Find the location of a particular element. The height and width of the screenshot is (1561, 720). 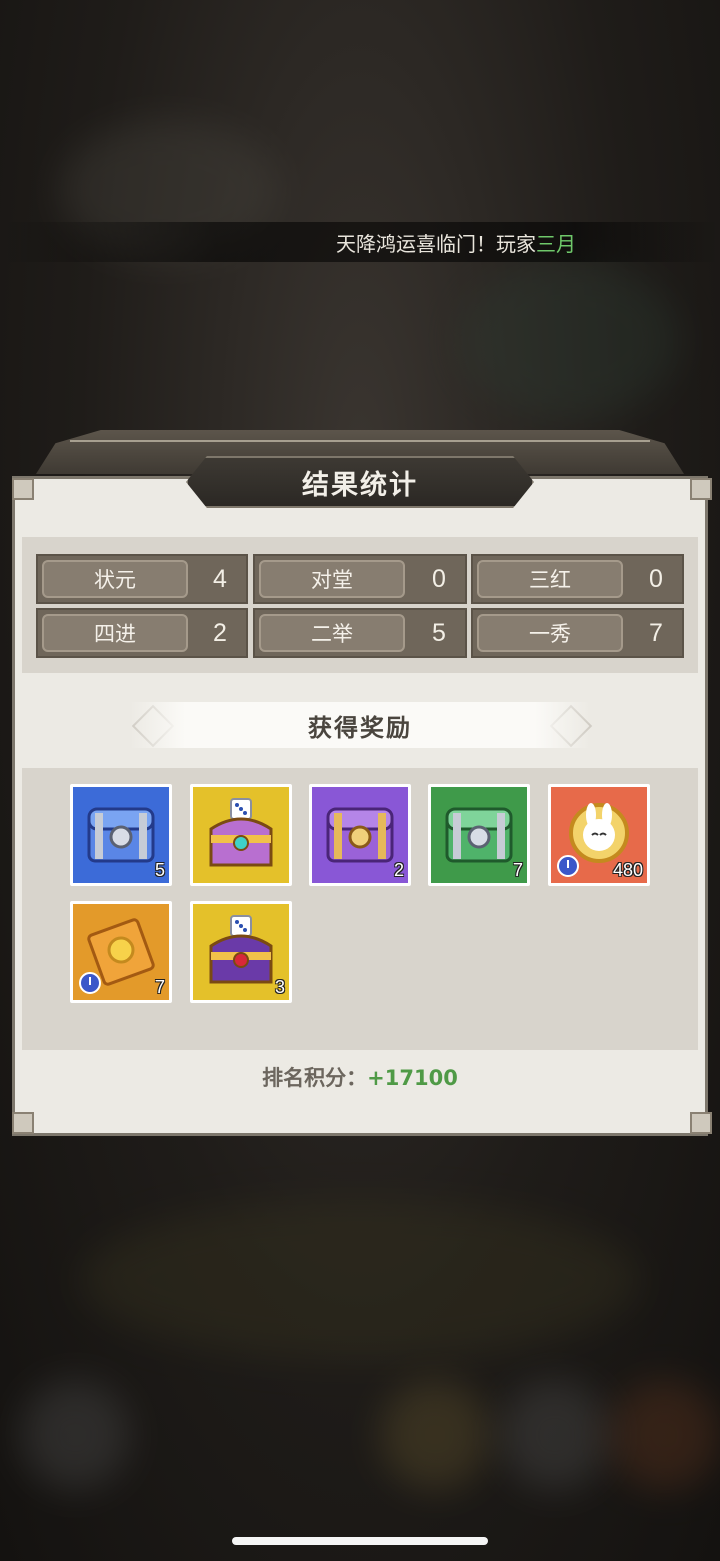

ticker-prefix: 天降鸿运喜临门！玩家 is located at coordinates (436, 243).